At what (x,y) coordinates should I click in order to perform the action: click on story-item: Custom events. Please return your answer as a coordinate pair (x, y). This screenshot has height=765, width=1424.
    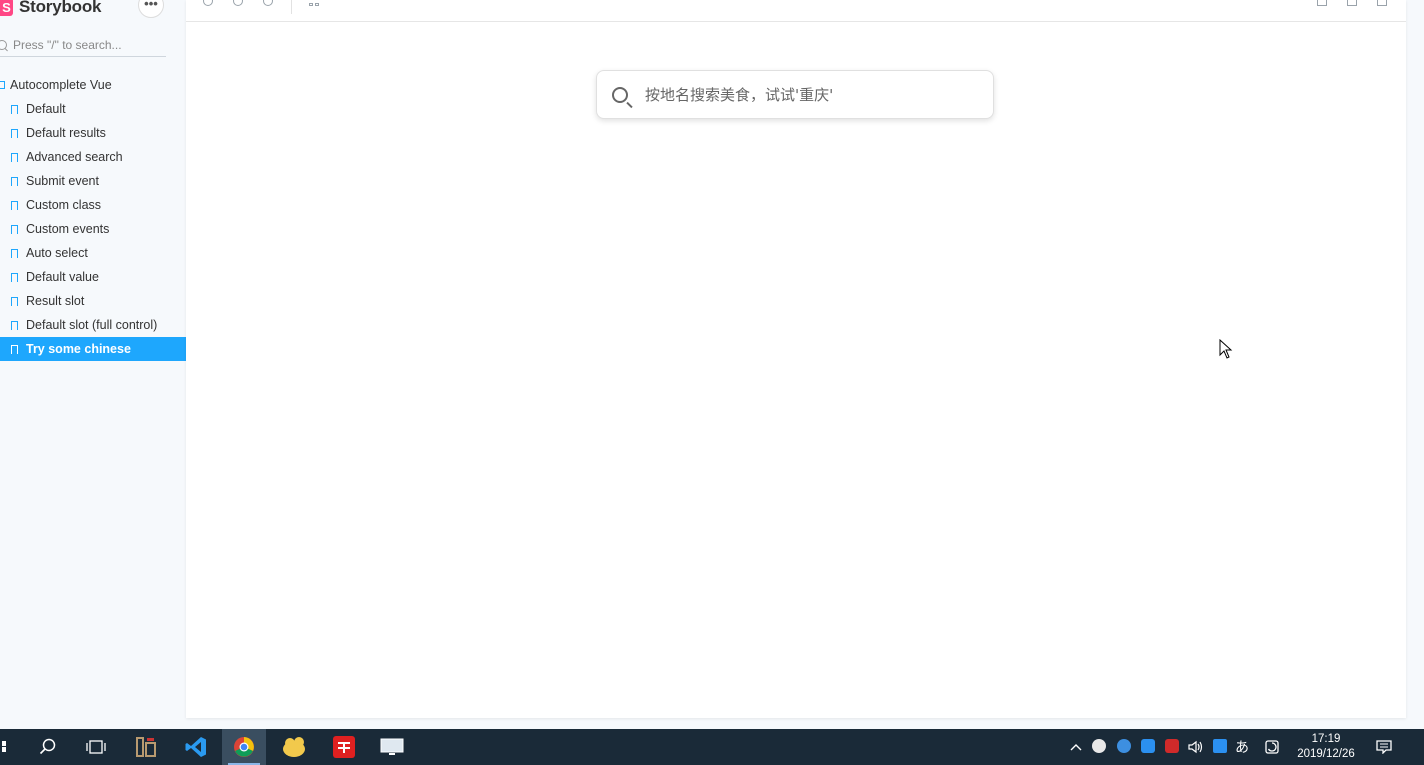
    Looking at the image, I should click on (93, 229).